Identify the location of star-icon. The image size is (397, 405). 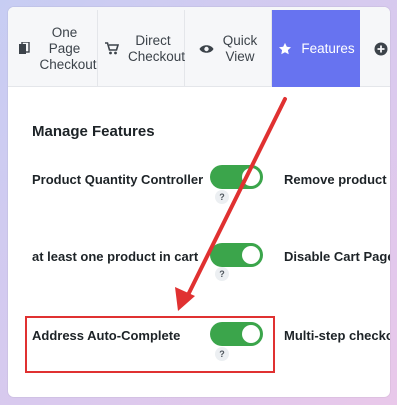
(285, 49).